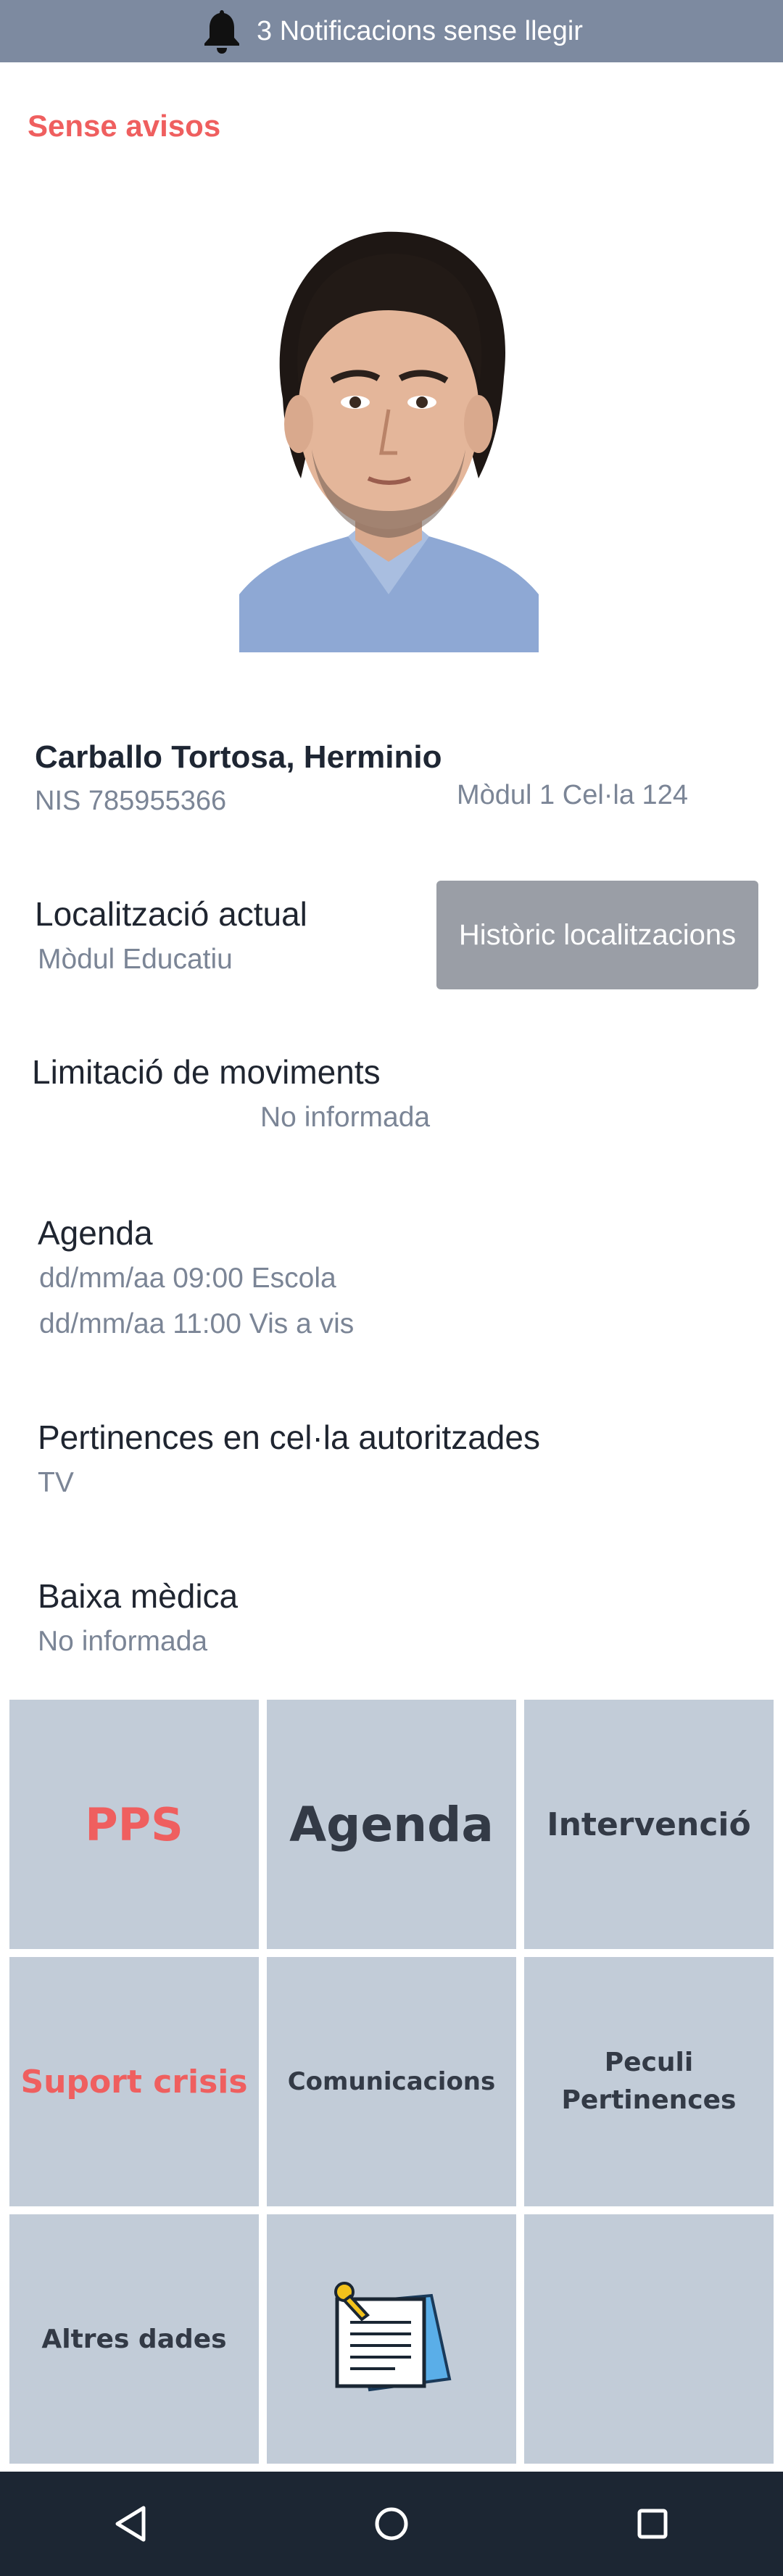 The height and width of the screenshot is (2576, 783). I want to click on peculi-label: Peculi, so click(649, 2062).